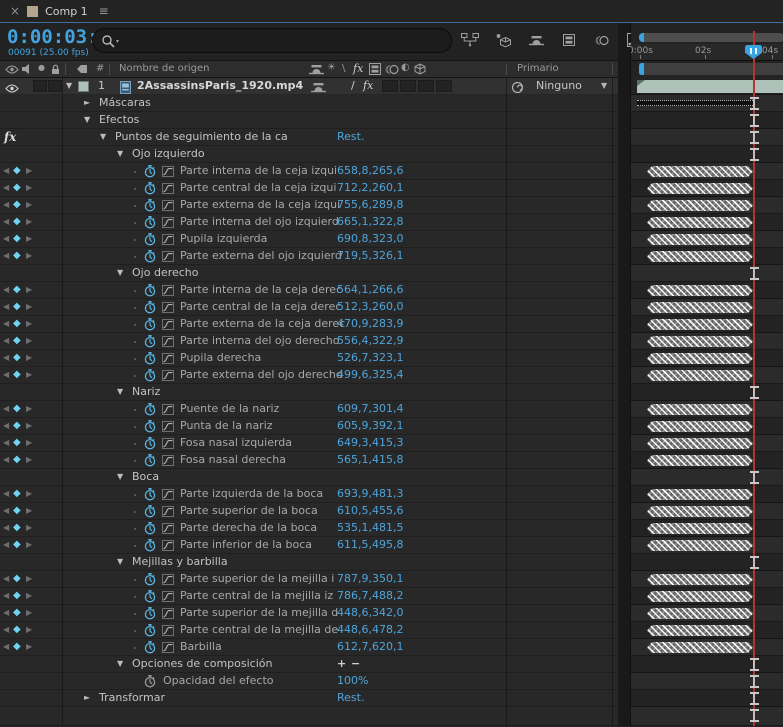 The image size is (783, 727). I want to click on property-label: Parte central de la mejilla de, so click(259, 630).